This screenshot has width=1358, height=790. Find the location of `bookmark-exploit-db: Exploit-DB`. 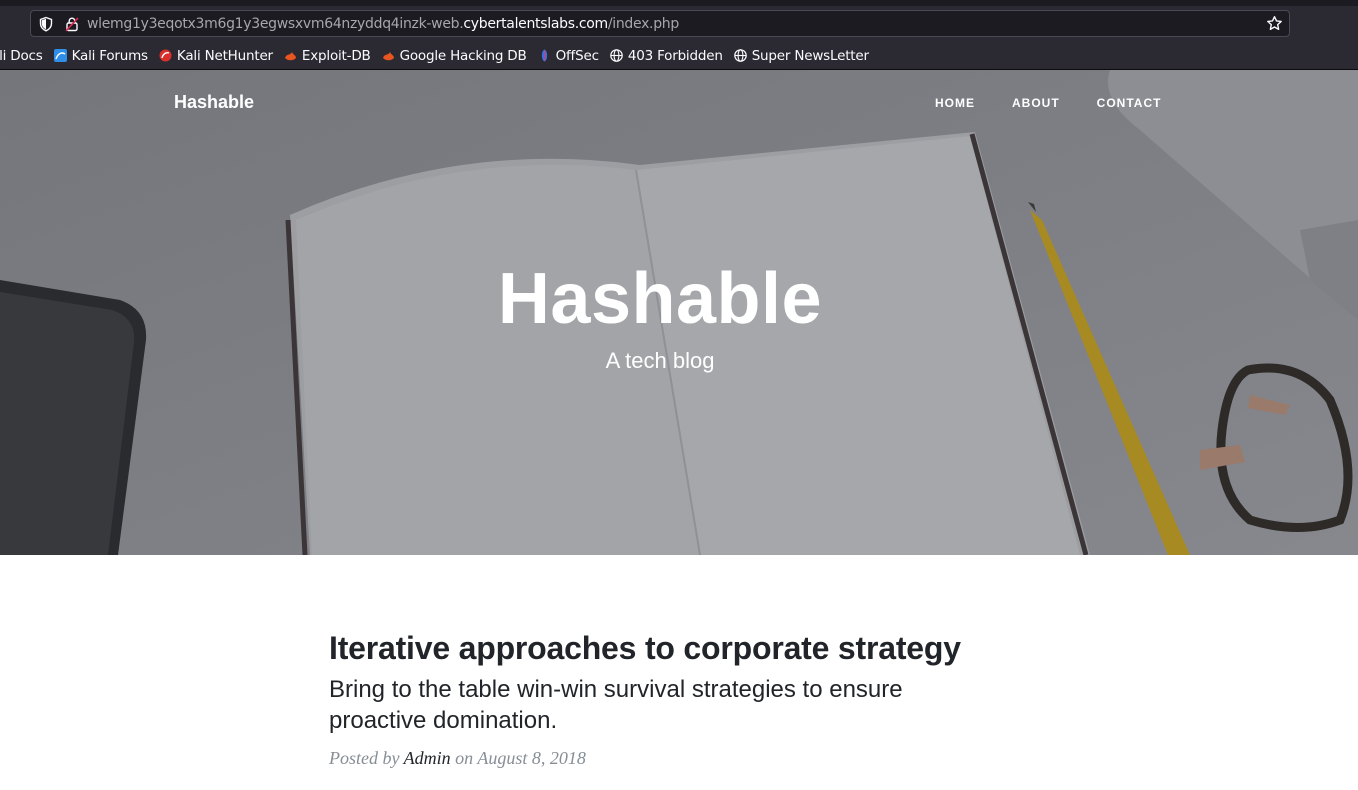

bookmark-exploit-db: Exploit-DB is located at coordinates (327, 56).